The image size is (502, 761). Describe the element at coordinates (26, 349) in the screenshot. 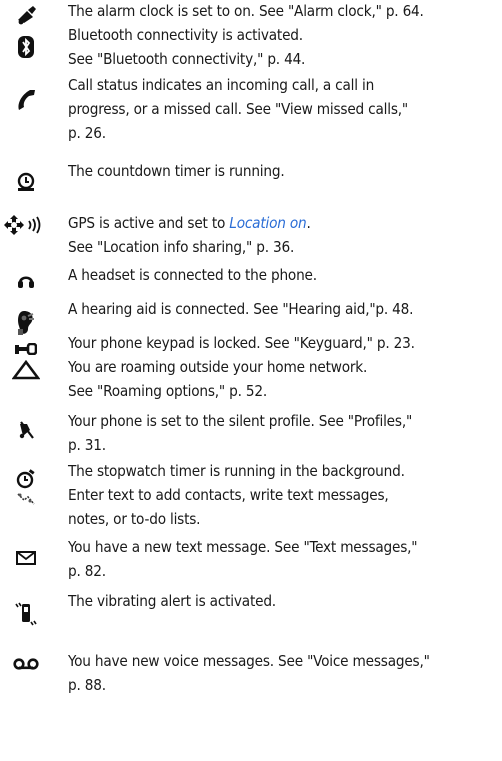

I see `keypad-lock-icon` at that location.